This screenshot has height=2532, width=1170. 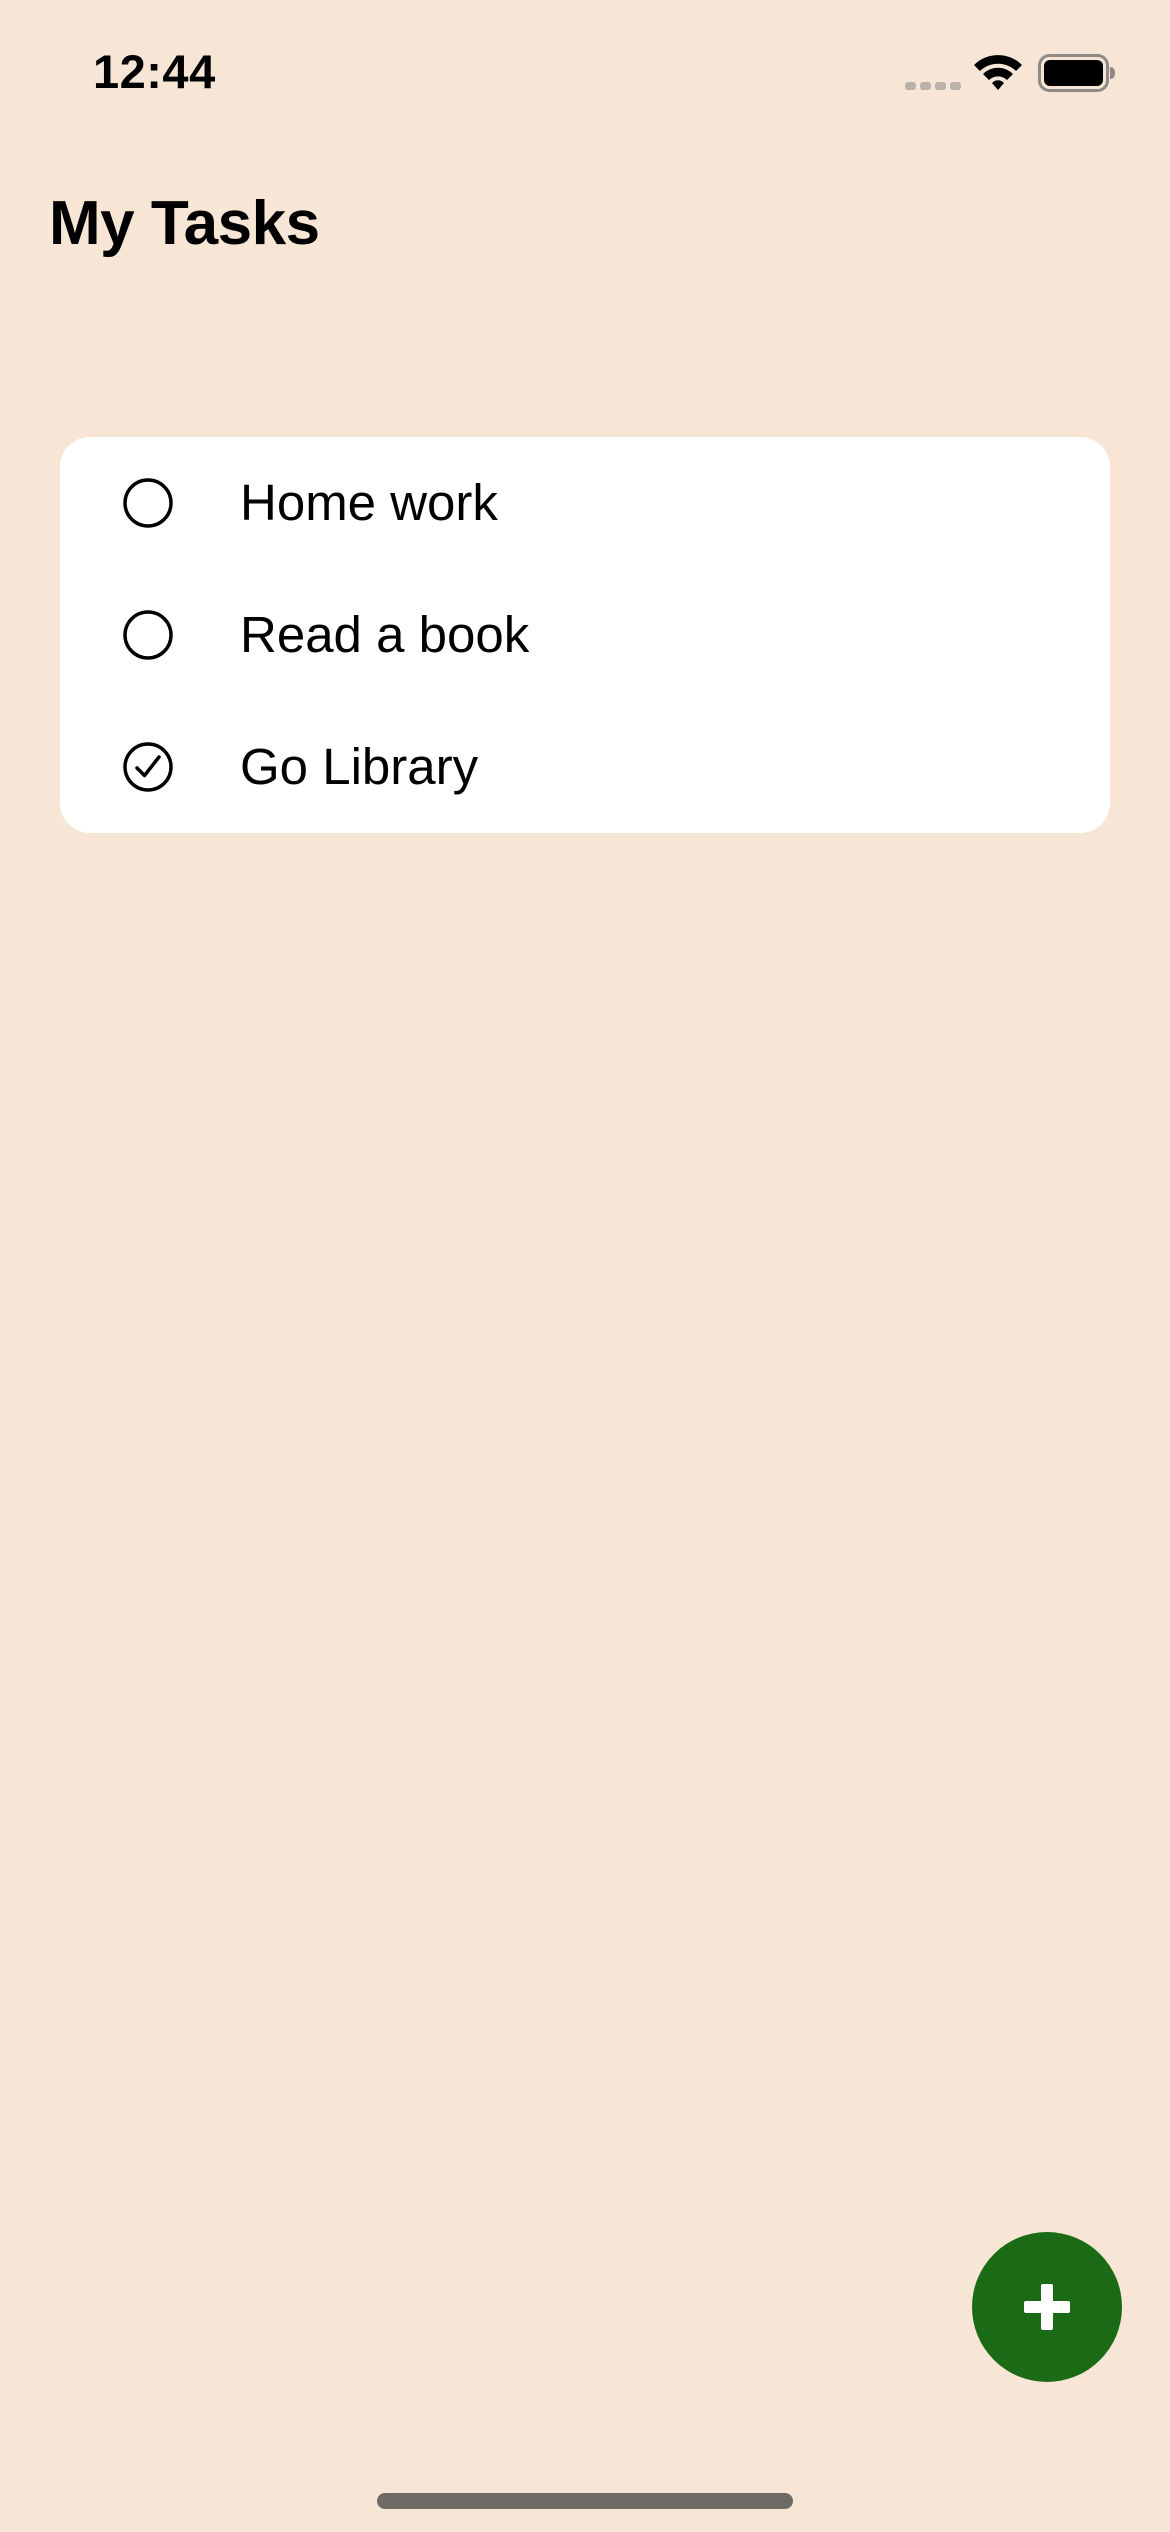 I want to click on page-title: My Tasks, so click(x=184, y=223).